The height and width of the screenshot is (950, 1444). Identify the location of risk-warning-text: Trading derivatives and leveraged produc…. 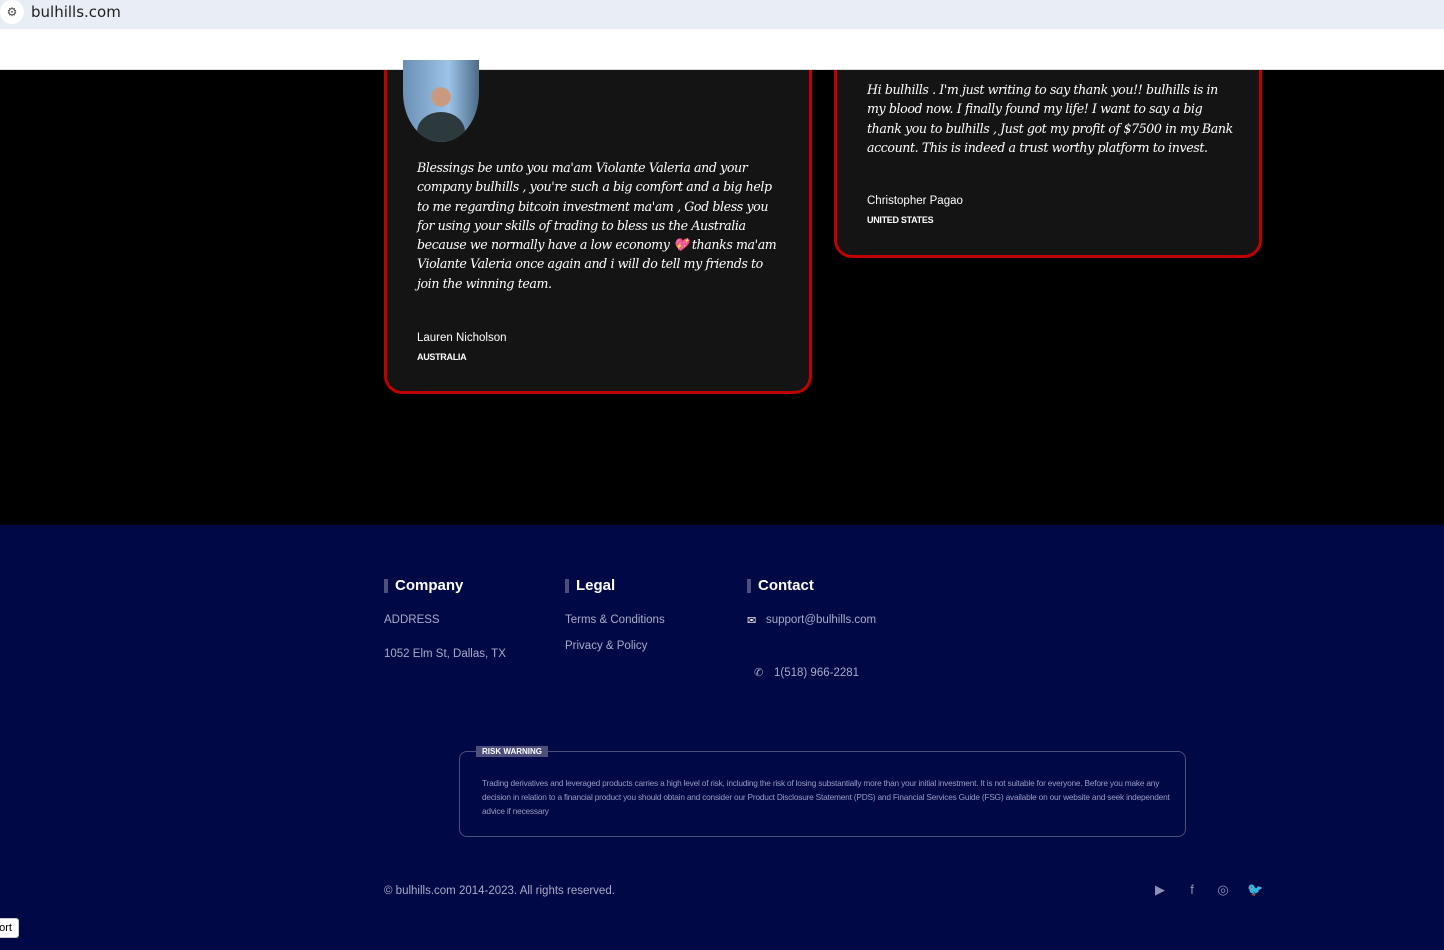
(826, 797).